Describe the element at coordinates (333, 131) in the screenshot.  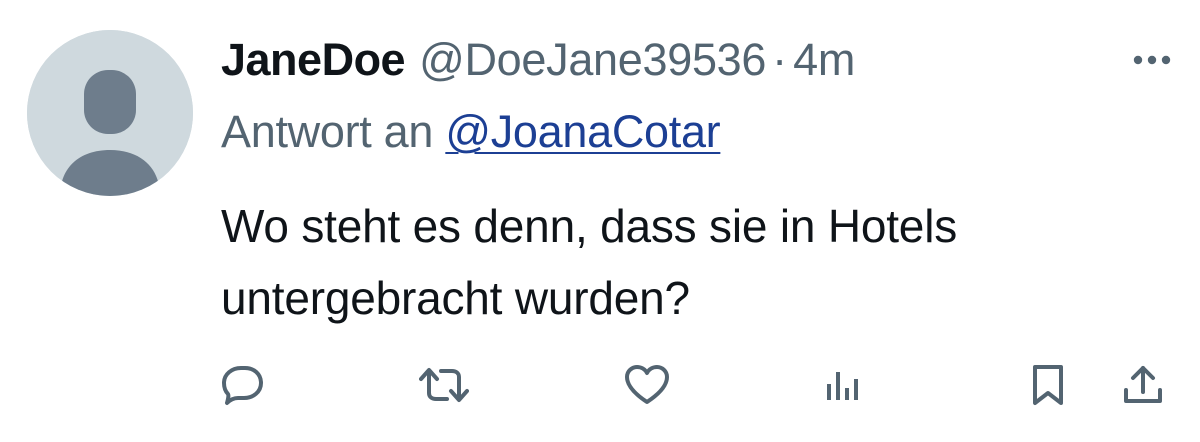
I see `reply-to-prefix: Antwort an` at that location.